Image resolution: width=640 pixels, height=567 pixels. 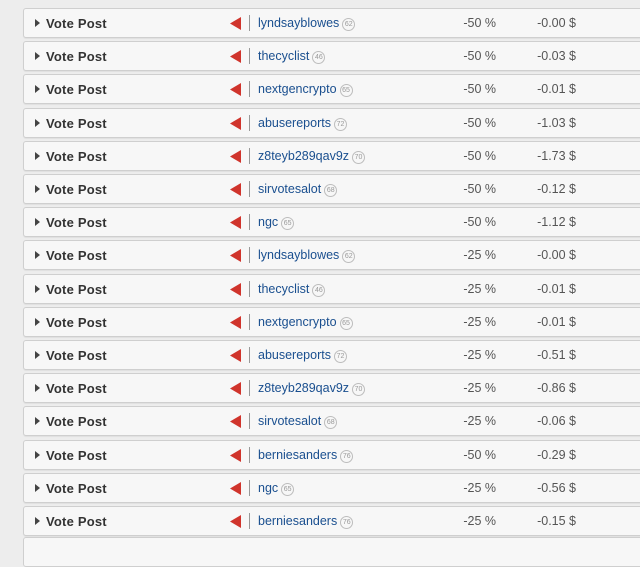 What do you see at coordinates (556, 155) in the screenshot?
I see `vote-amount: -1.73 $` at bounding box center [556, 155].